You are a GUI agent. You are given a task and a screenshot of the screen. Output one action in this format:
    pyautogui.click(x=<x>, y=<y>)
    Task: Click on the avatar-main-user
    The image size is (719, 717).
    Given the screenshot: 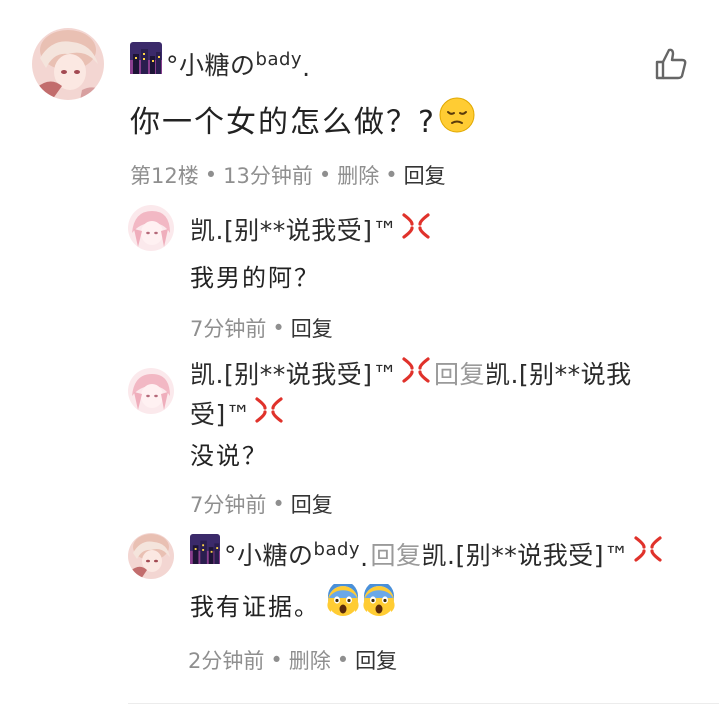 What is the action you would take?
    pyautogui.click(x=68, y=64)
    